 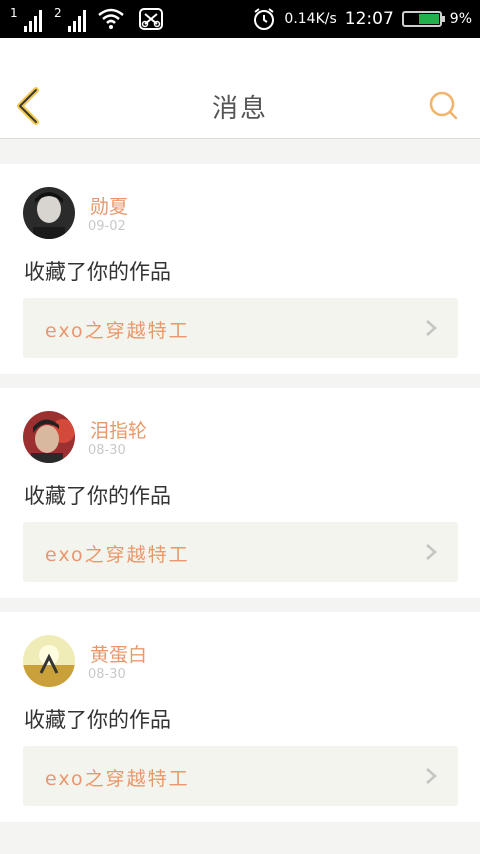 What do you see at coordinates (423, 19) in the screenshot?
I see `battery-icon` at bounding box center [423, 19].